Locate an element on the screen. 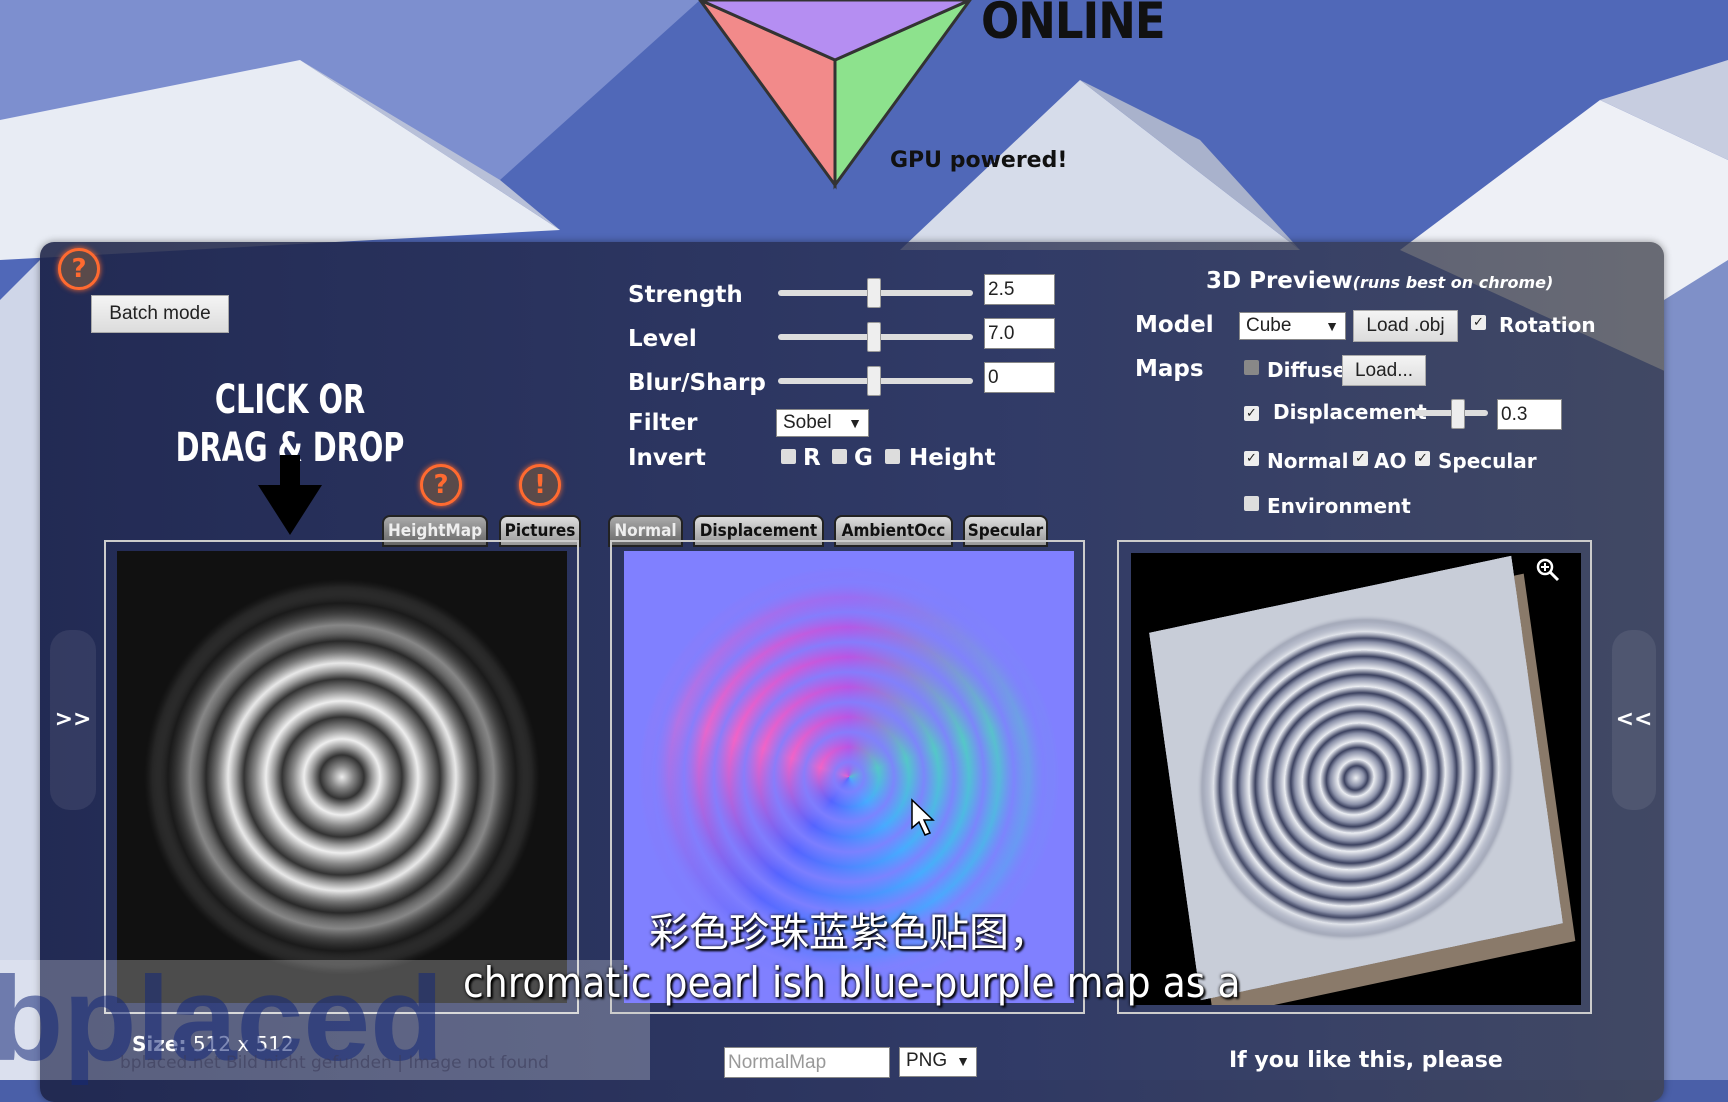 The width and height of the screenshot is (1728, 1102). help-icon: ? is located at coordinates (79, 269).